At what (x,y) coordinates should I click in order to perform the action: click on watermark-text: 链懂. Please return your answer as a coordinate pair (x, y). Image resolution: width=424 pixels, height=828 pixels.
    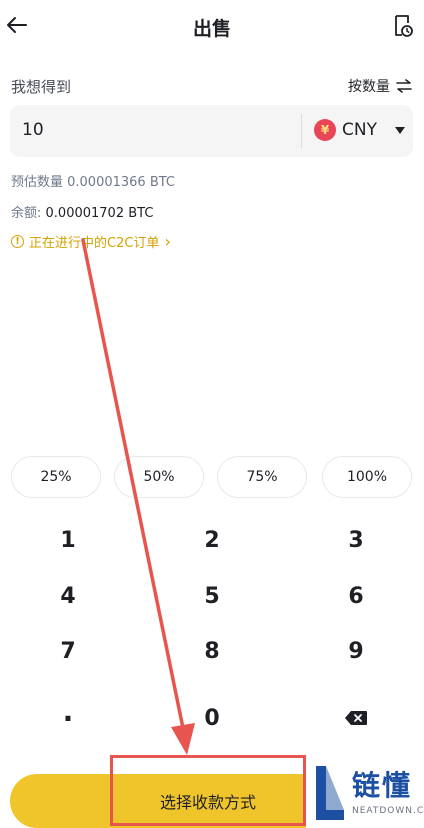
    Looking at the image, I should click on (382, 785).